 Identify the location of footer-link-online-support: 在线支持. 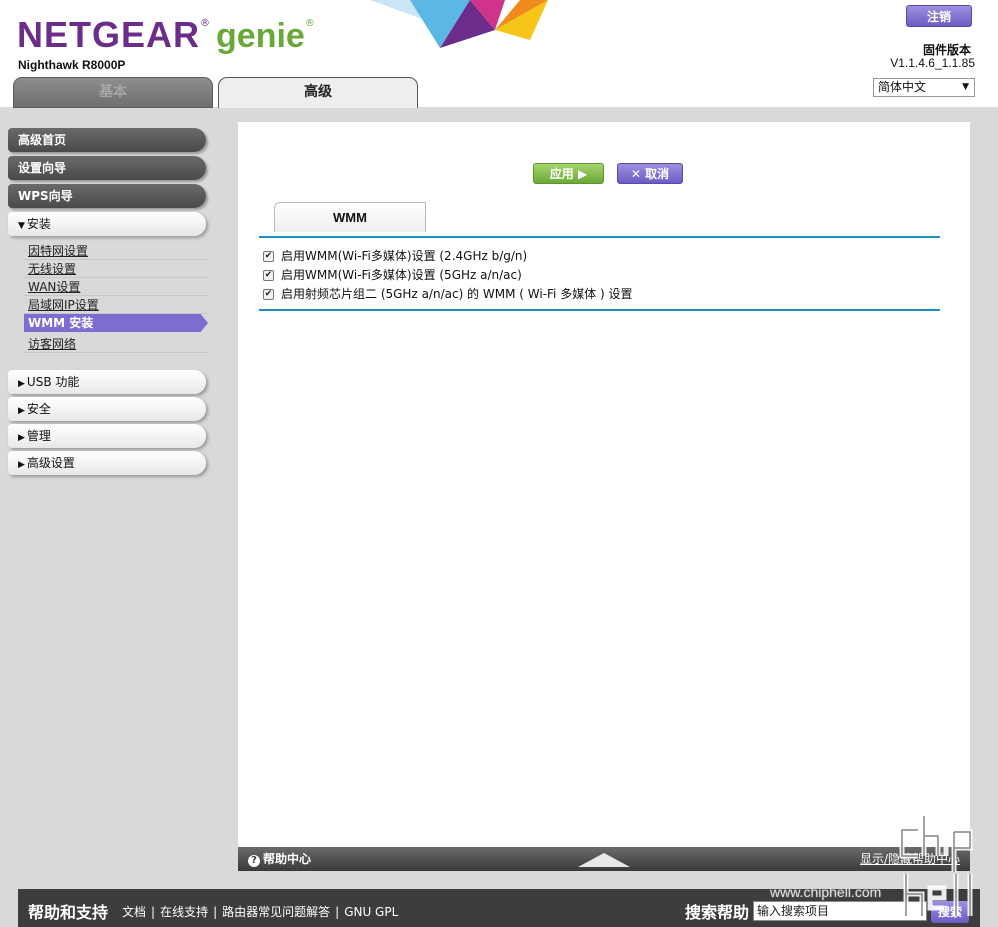
(184, 912).